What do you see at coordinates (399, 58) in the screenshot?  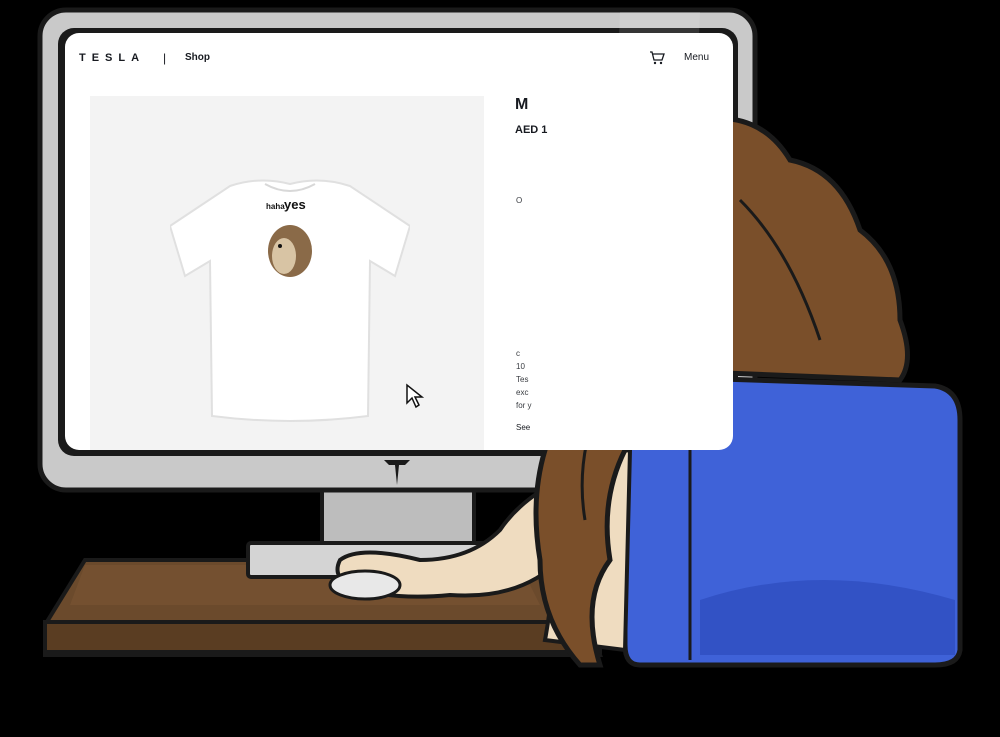 I see `top-nav: TESLA | Shop Menu` at bounding box center [399, 58].